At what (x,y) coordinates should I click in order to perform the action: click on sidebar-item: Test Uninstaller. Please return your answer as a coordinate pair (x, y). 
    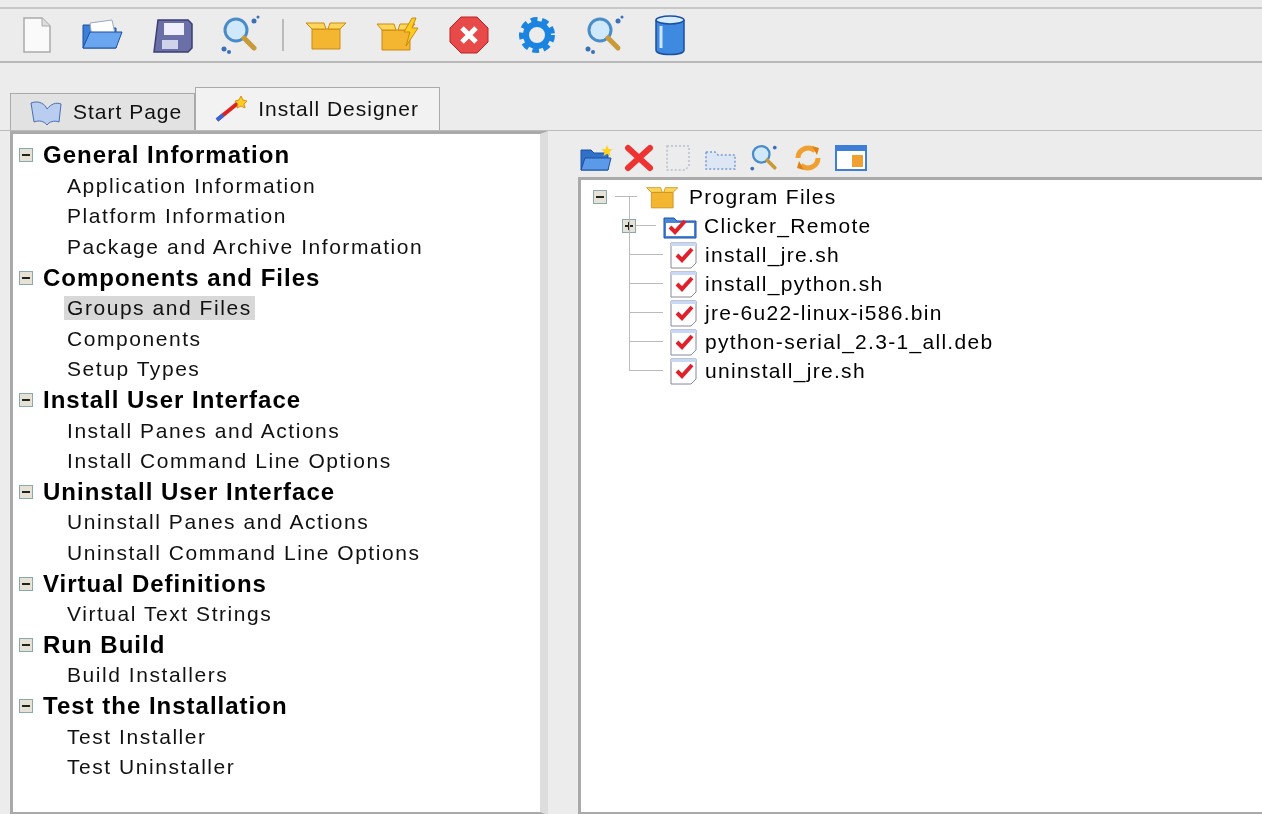
    Looking at the image, I should click on (151, 767).